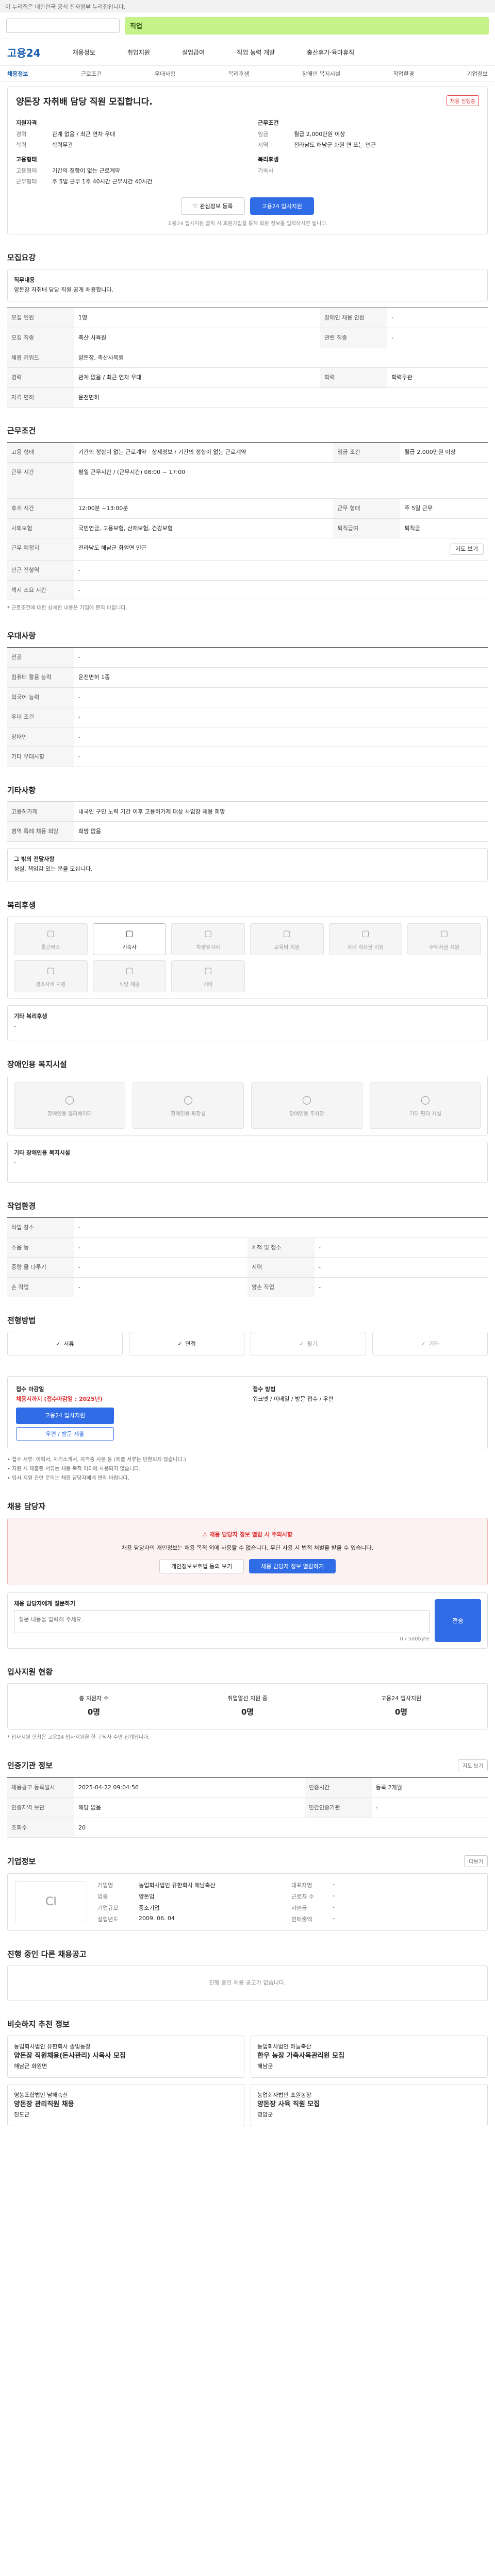 The image size is (495, 2576). Describe the element at coordinates (204, 529) in the screenshot. I see `cell: 국민연금, 고용보험, 산재보험, 건강보험` at that location.